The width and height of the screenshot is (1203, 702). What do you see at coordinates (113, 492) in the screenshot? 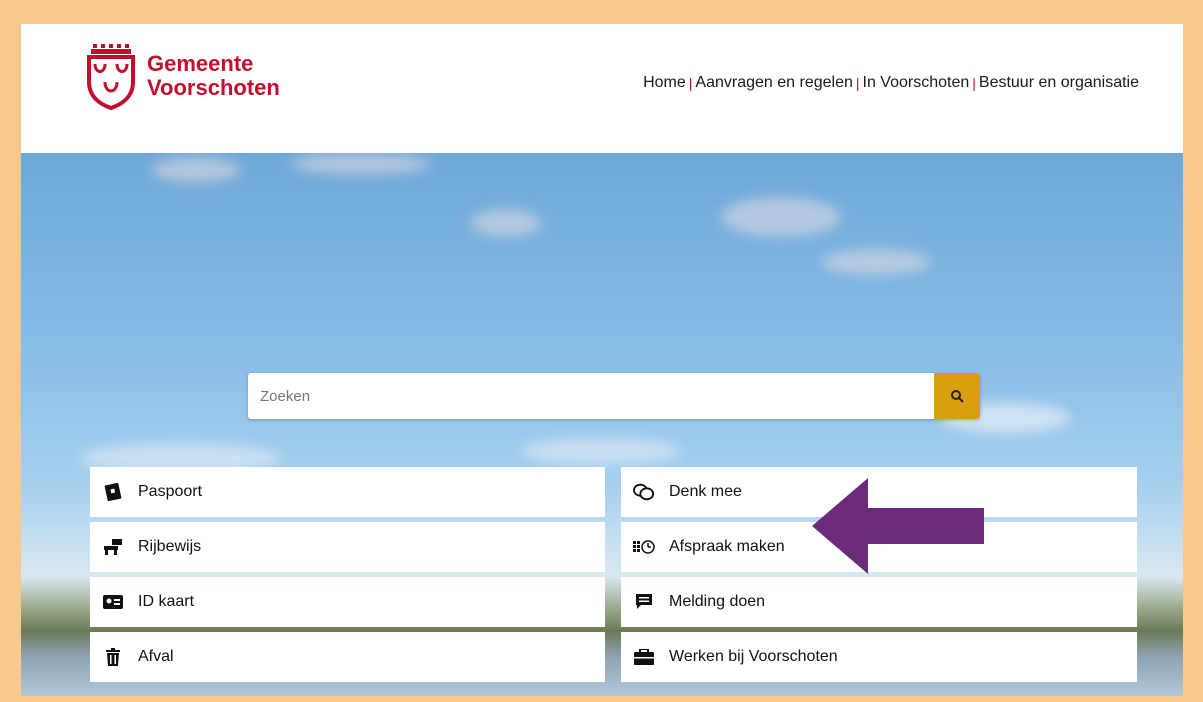
I see `passport-icon` at bounding box center [113, 492].